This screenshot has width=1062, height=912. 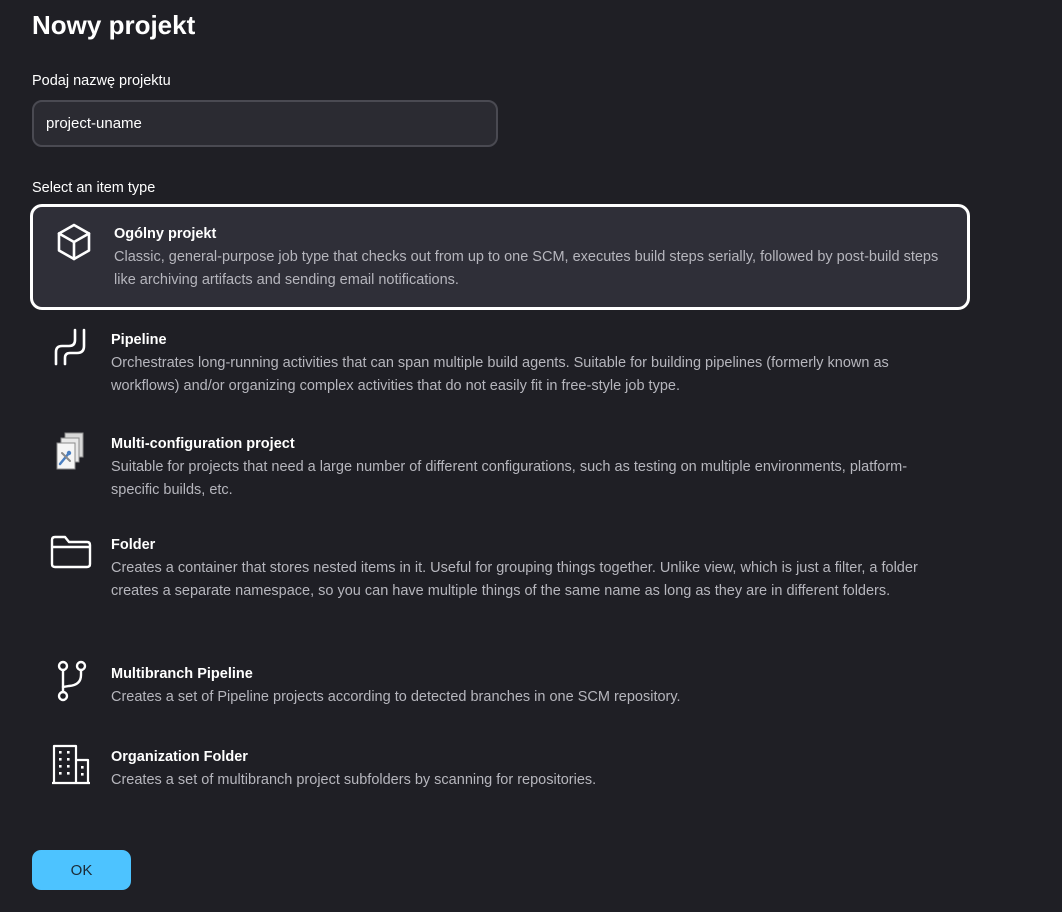 I want to click on item-name: Pipeline, so click(x=139, y=340).